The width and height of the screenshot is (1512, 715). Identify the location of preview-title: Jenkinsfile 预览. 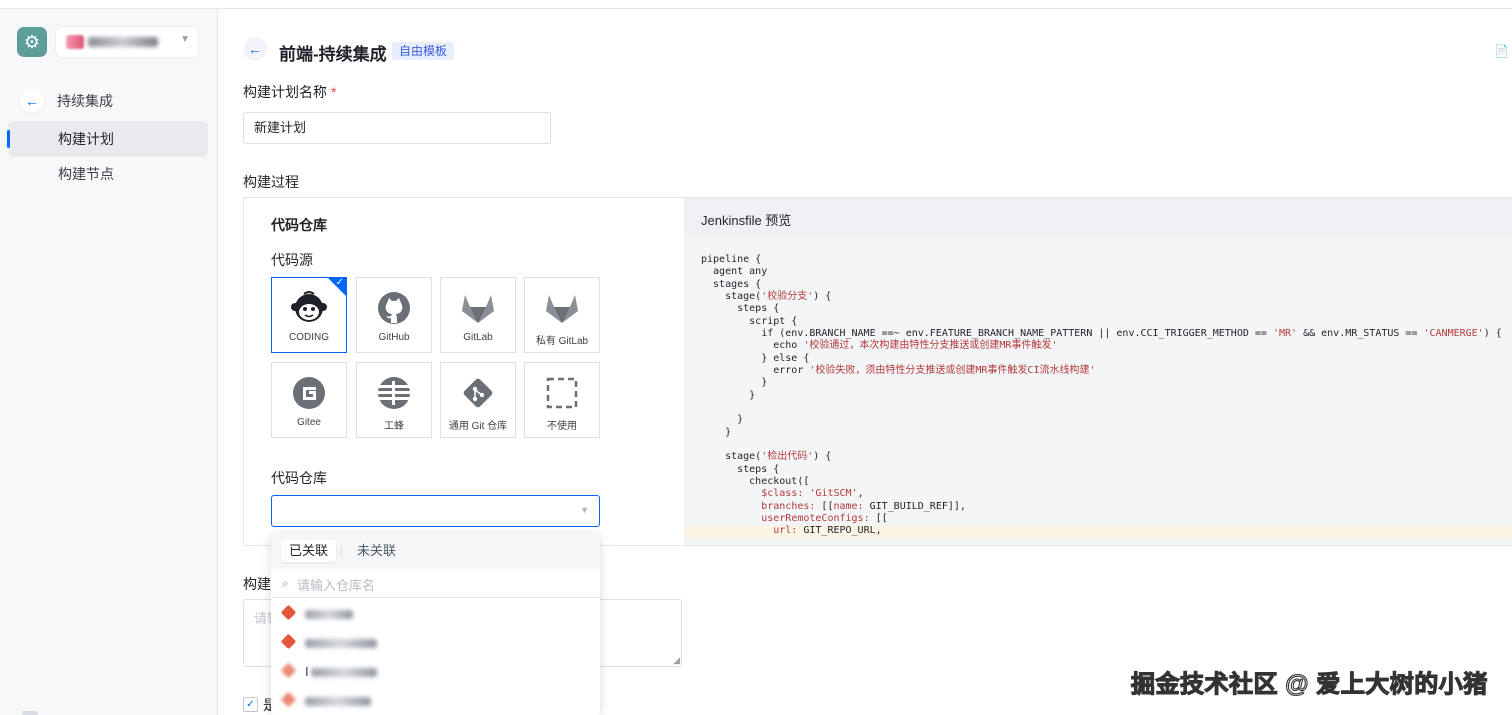
(746, 220).